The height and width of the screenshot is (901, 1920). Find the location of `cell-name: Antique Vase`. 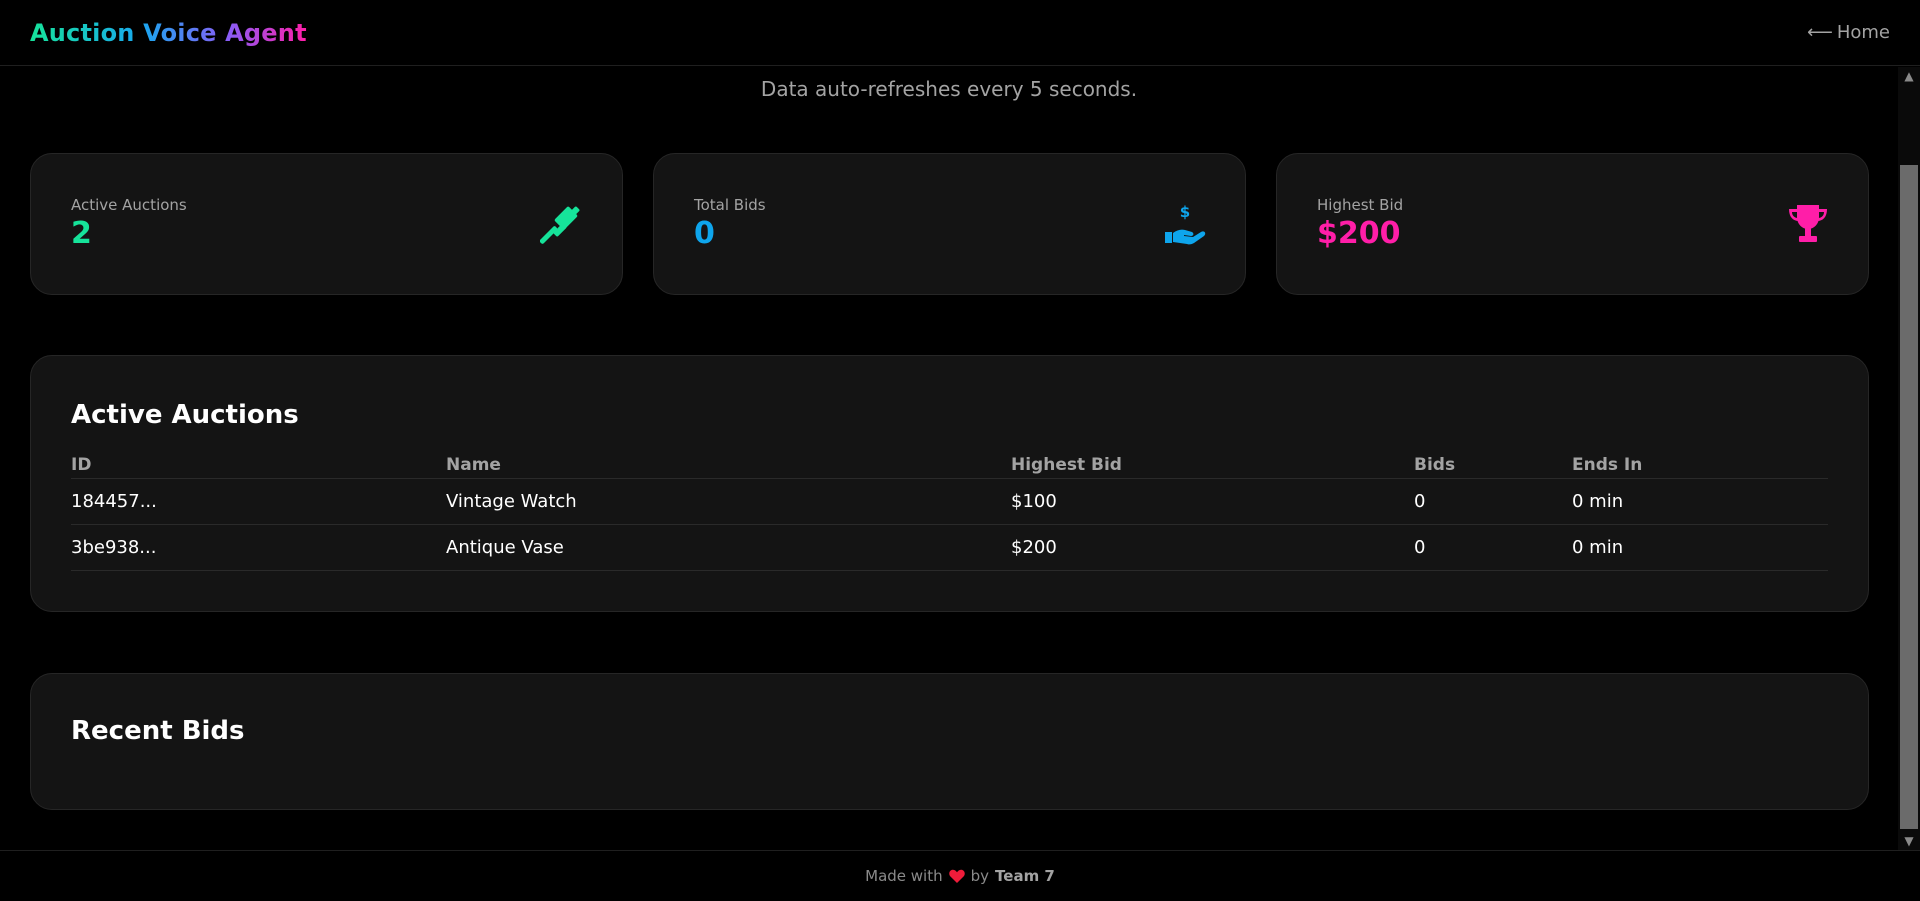

cell-name: Antique Vase is located at coordinates (505, 547).